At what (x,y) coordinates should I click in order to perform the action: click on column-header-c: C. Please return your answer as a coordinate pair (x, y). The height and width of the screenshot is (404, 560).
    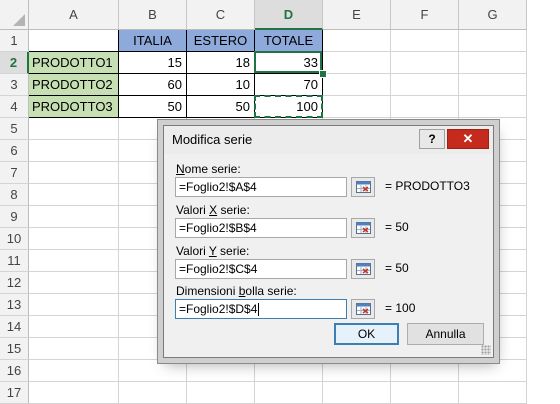
    Looking at the image, I should click on (221, 15).